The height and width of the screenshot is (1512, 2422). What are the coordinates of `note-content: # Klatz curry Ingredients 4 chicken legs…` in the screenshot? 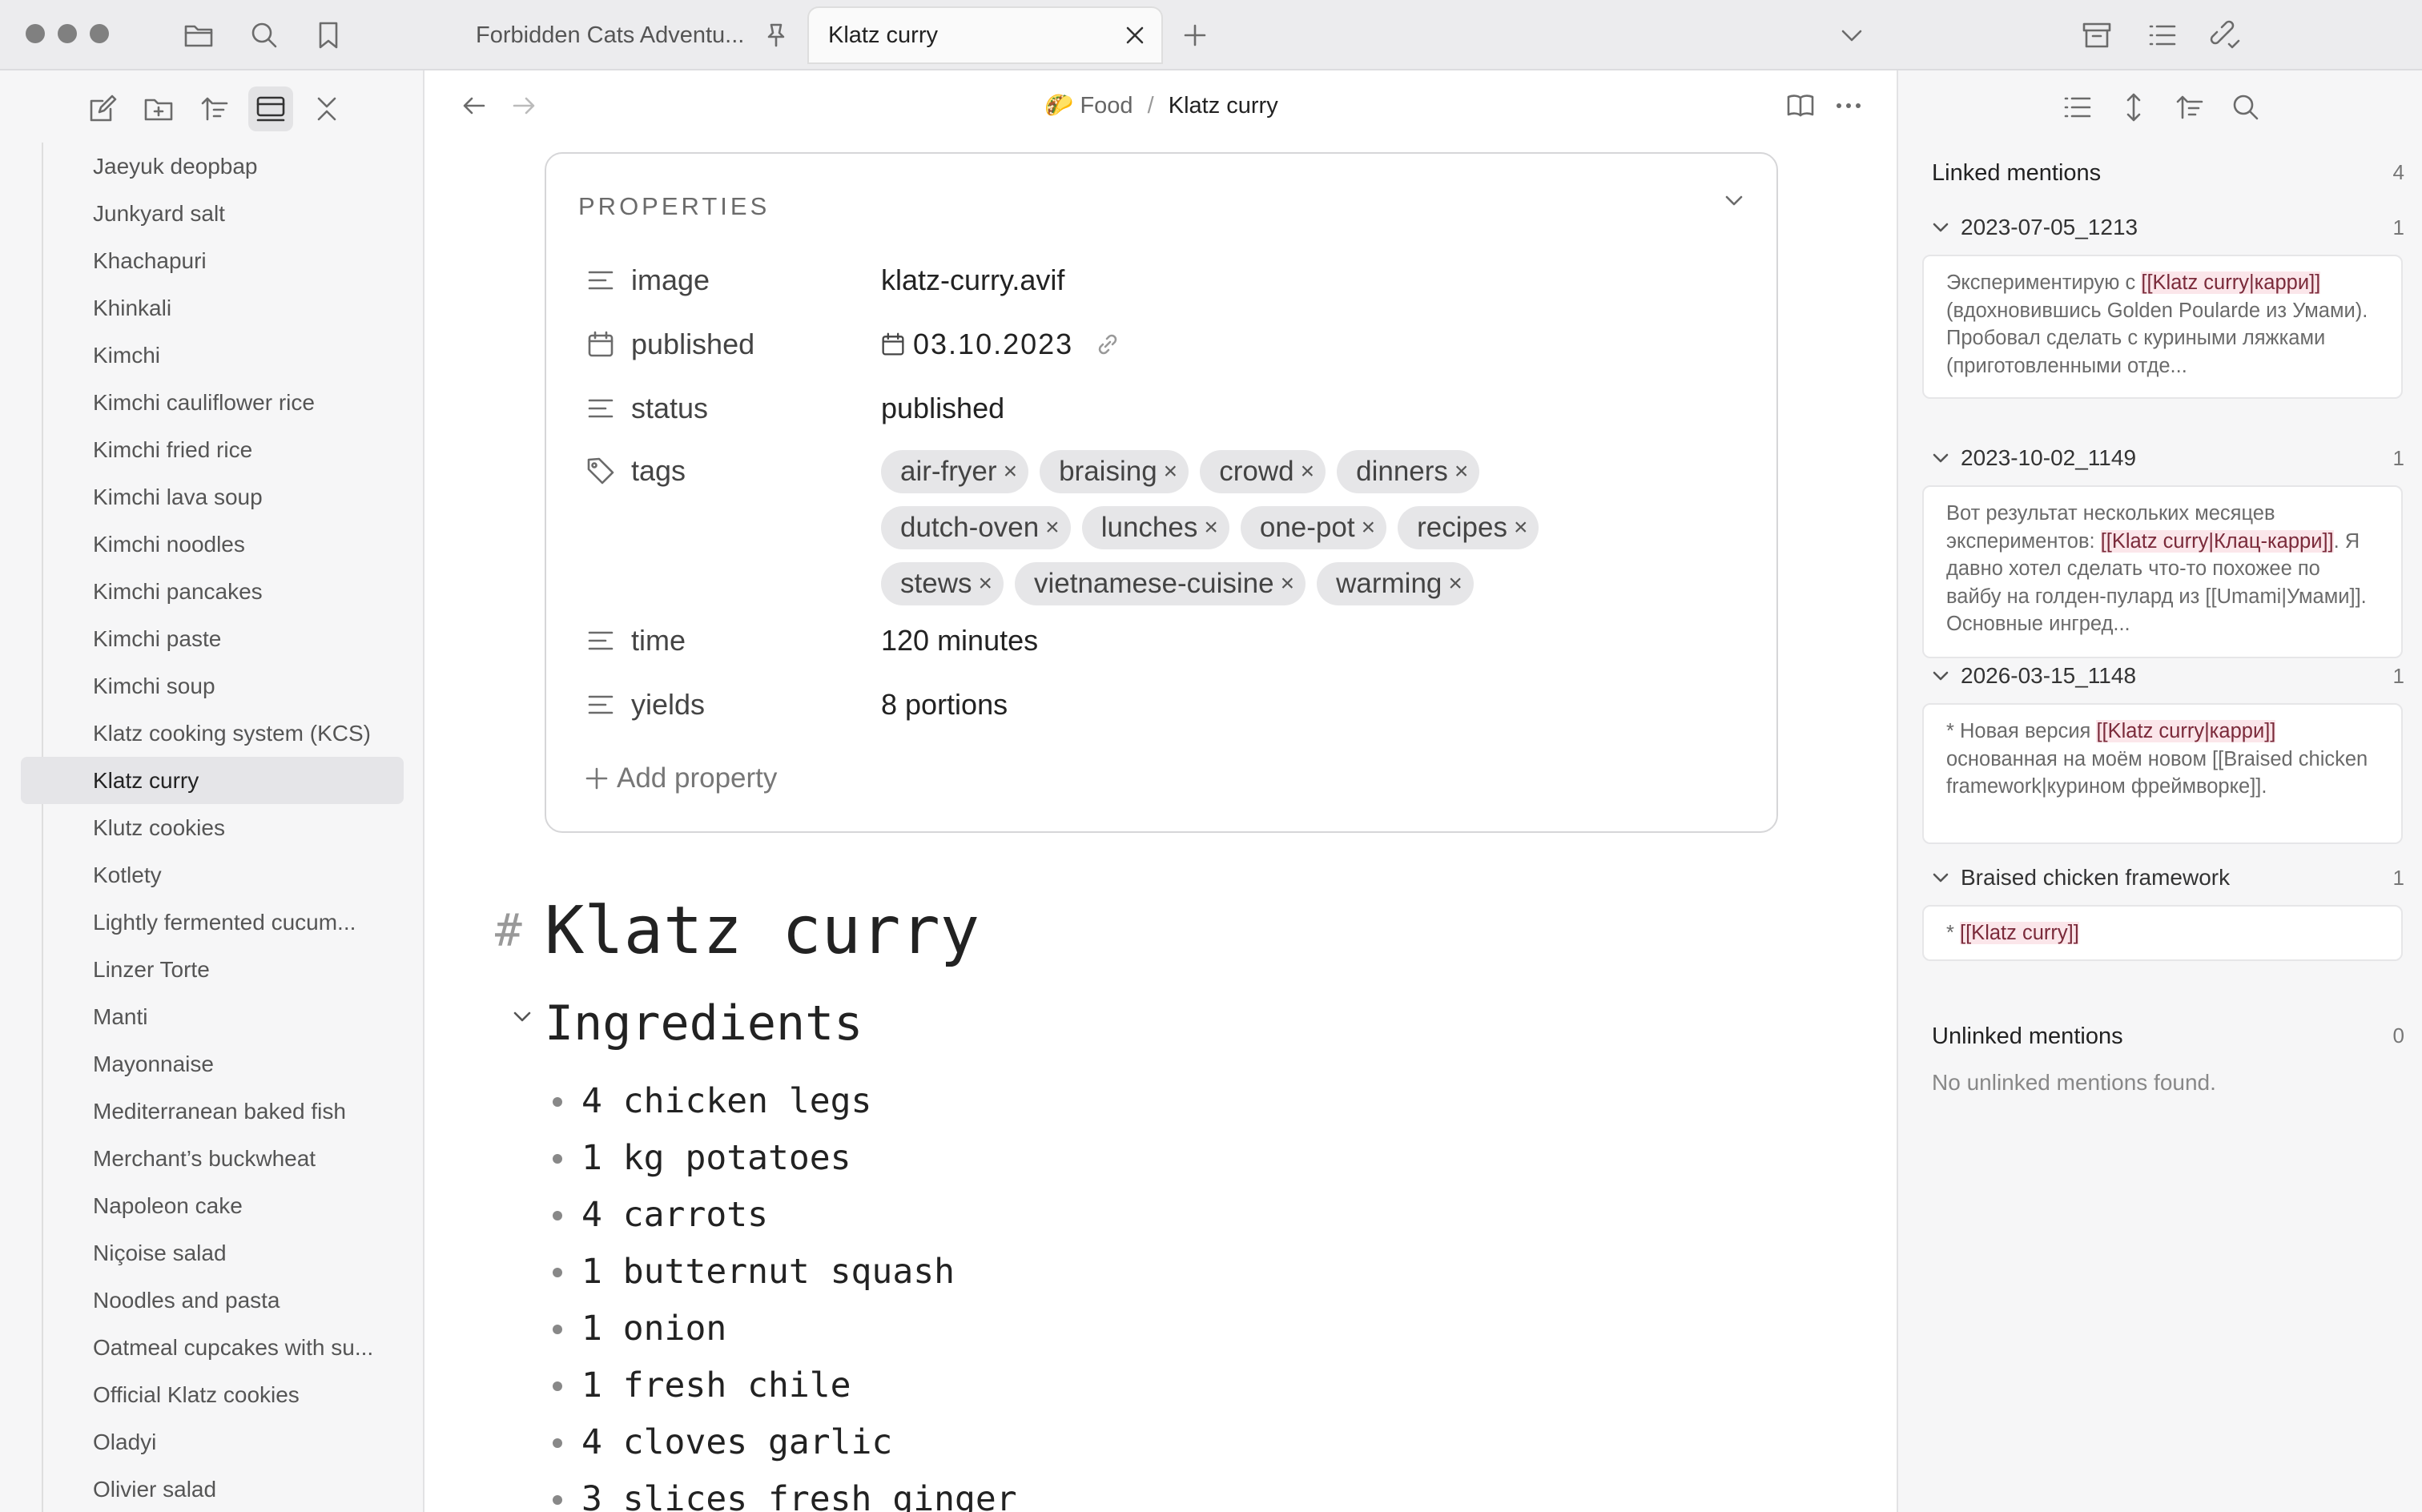 It's located at (756, 1199).